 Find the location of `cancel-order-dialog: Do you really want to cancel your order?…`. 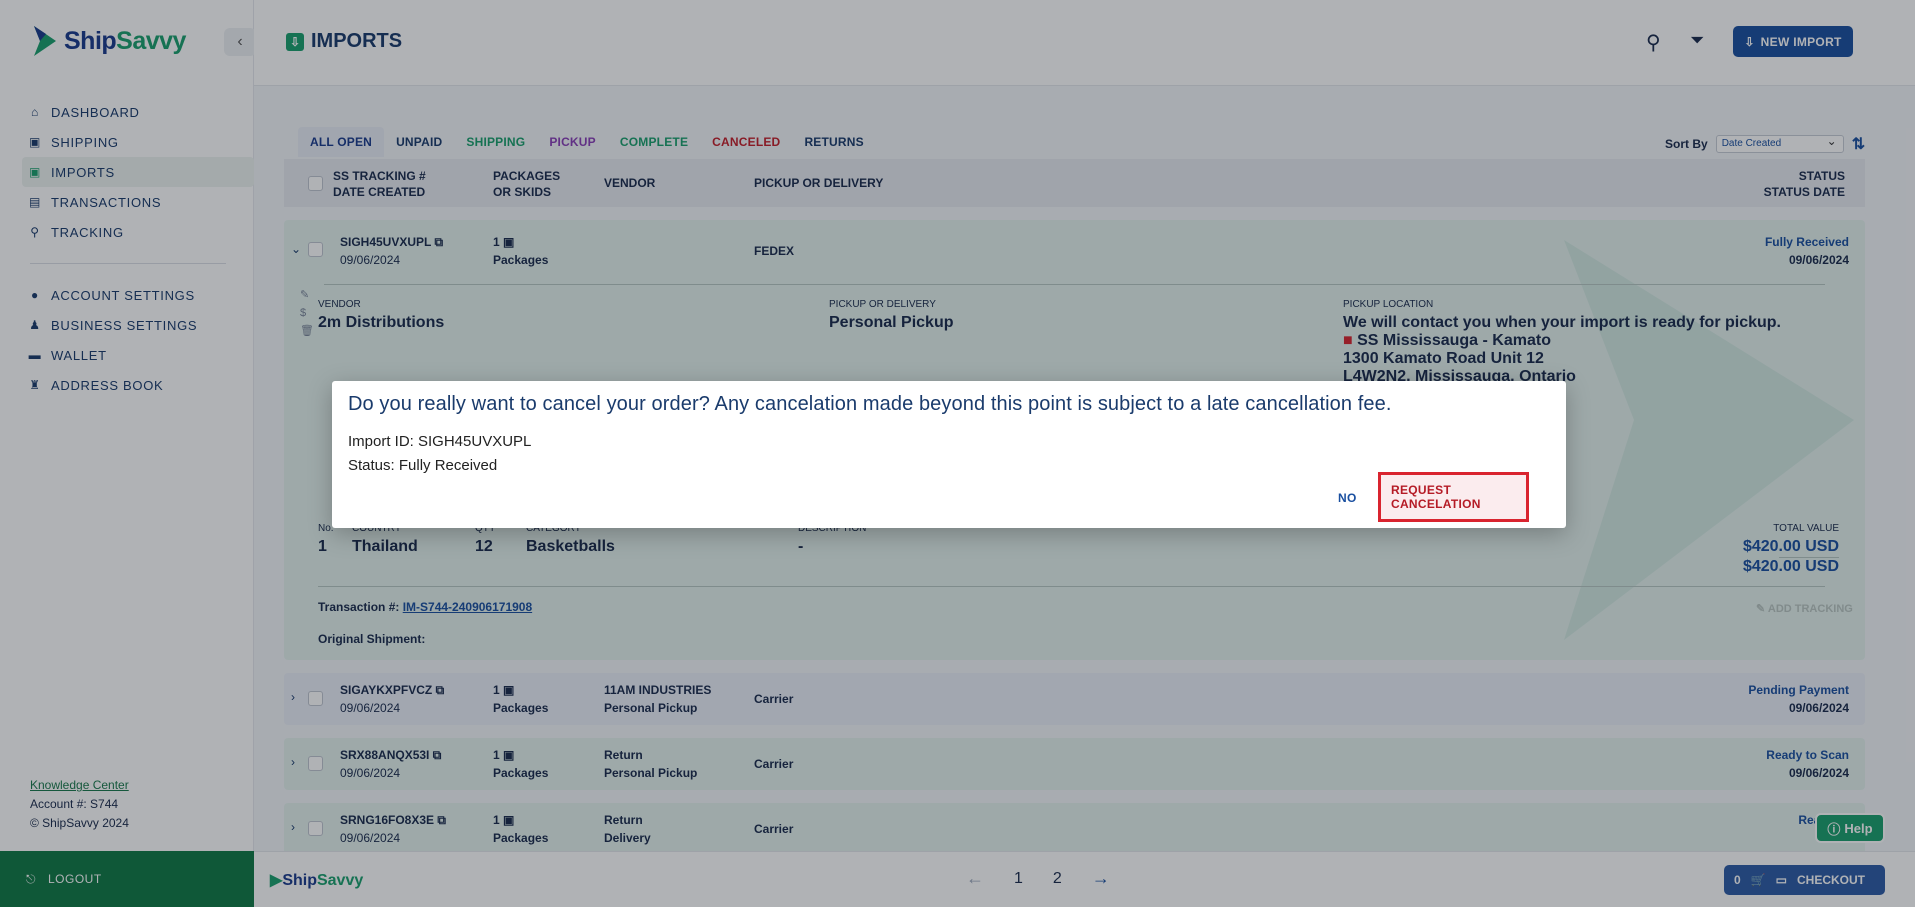

cancel-order-dialog: Do you really want to cancel your order?… is located at coordinates (949, 454).